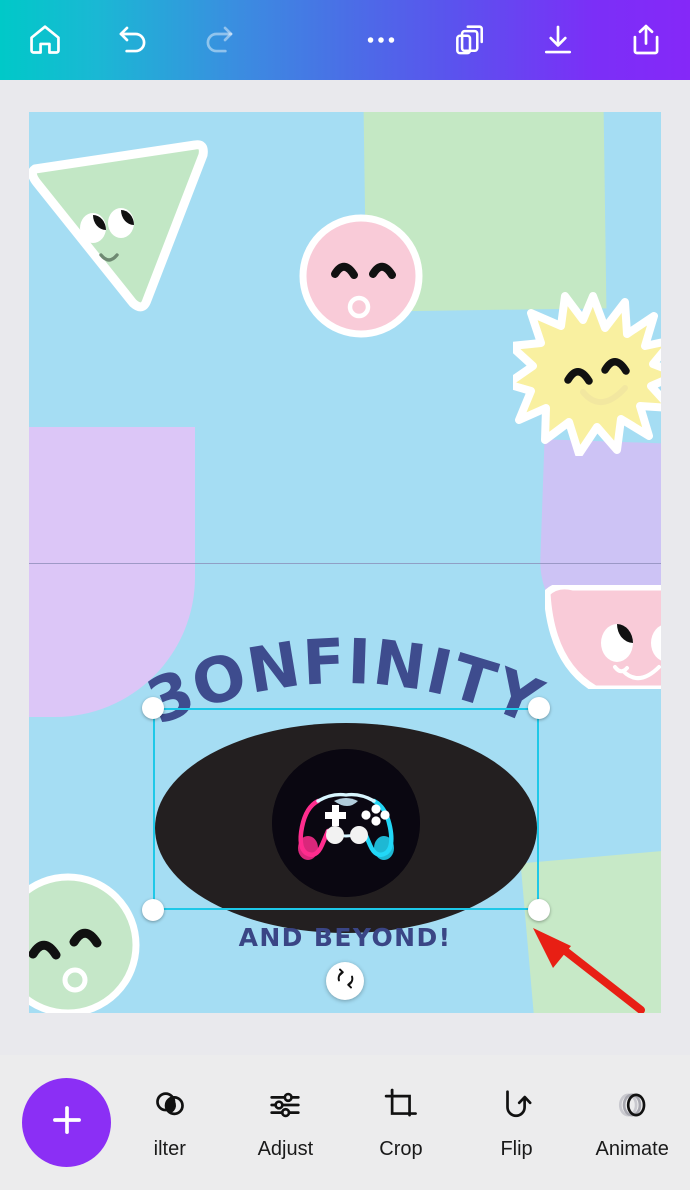  I want to click on sun-face-shape, so click(587, 372).